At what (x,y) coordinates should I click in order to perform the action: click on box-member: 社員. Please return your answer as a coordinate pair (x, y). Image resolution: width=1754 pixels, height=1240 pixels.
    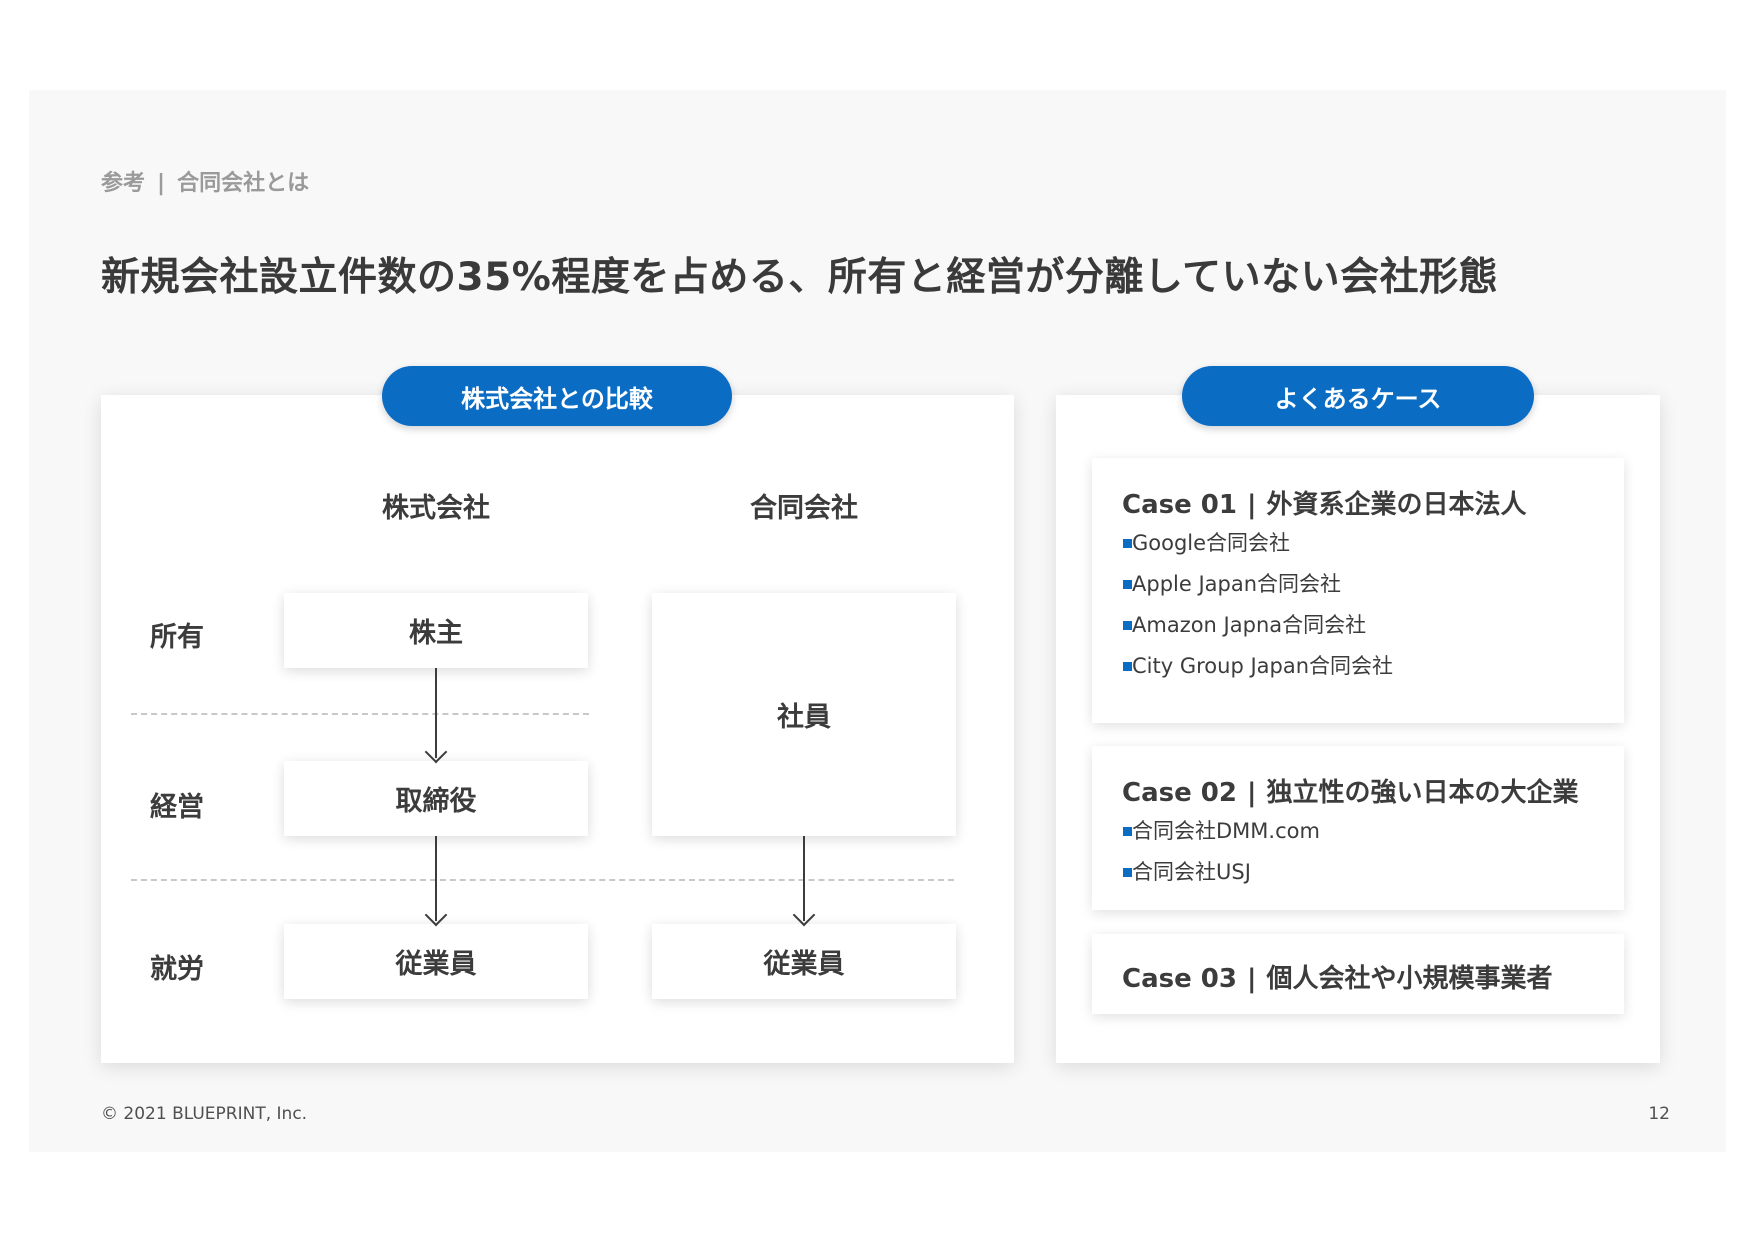
    Looking at the image, I should click on (804, 714).